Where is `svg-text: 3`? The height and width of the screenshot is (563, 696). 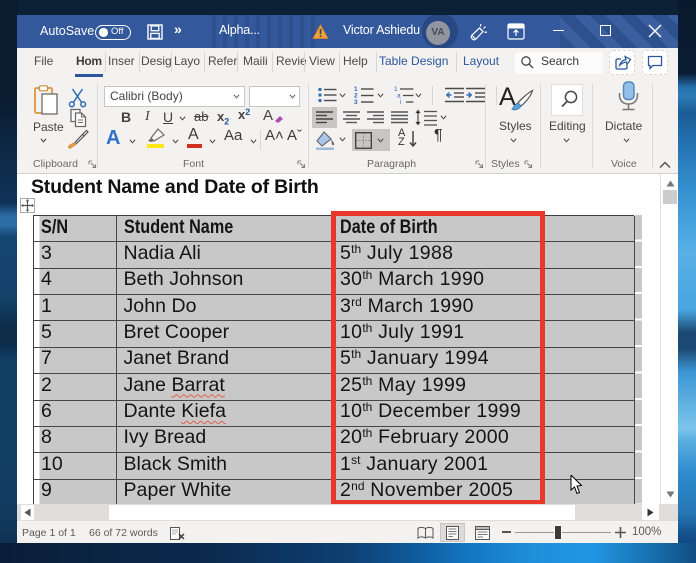
svg-text: 3 is located at coordinates (356, 101).